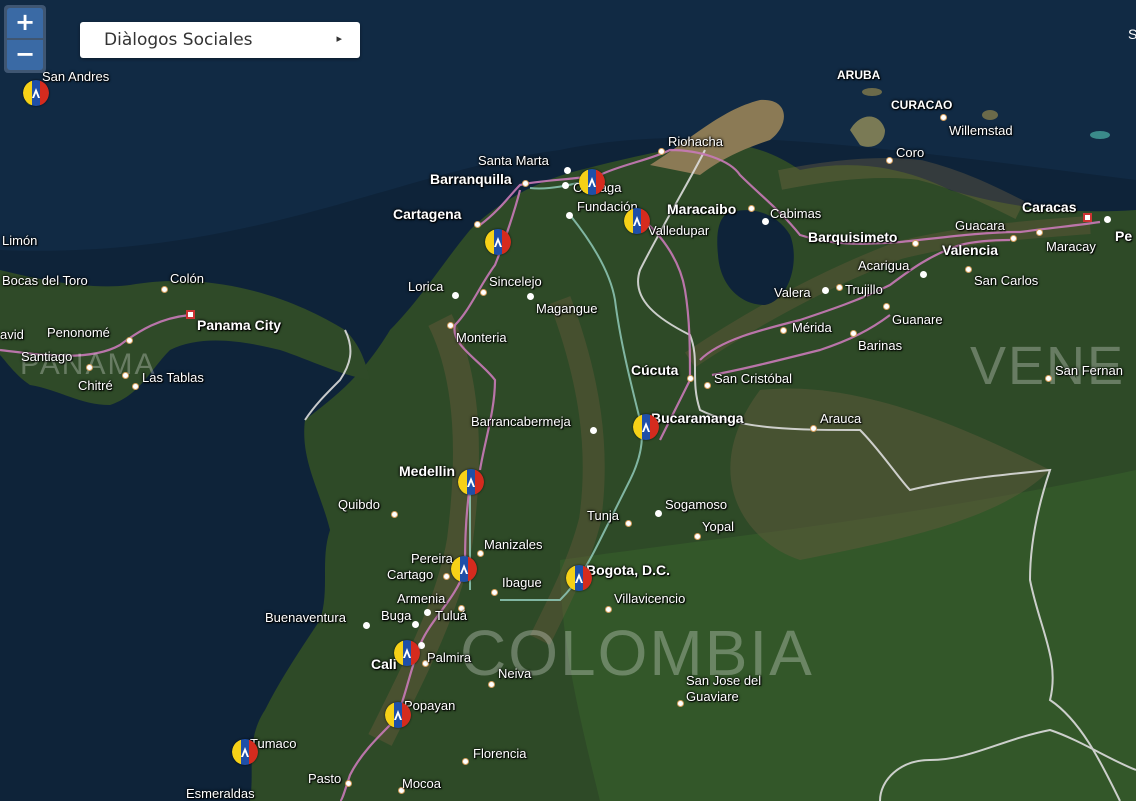 Image resolution: width=1136 pixels, height=801 pixels. Describe the element at coordinates (421, 598) in the screenshot. I see `place-label: Armenia` at that location.